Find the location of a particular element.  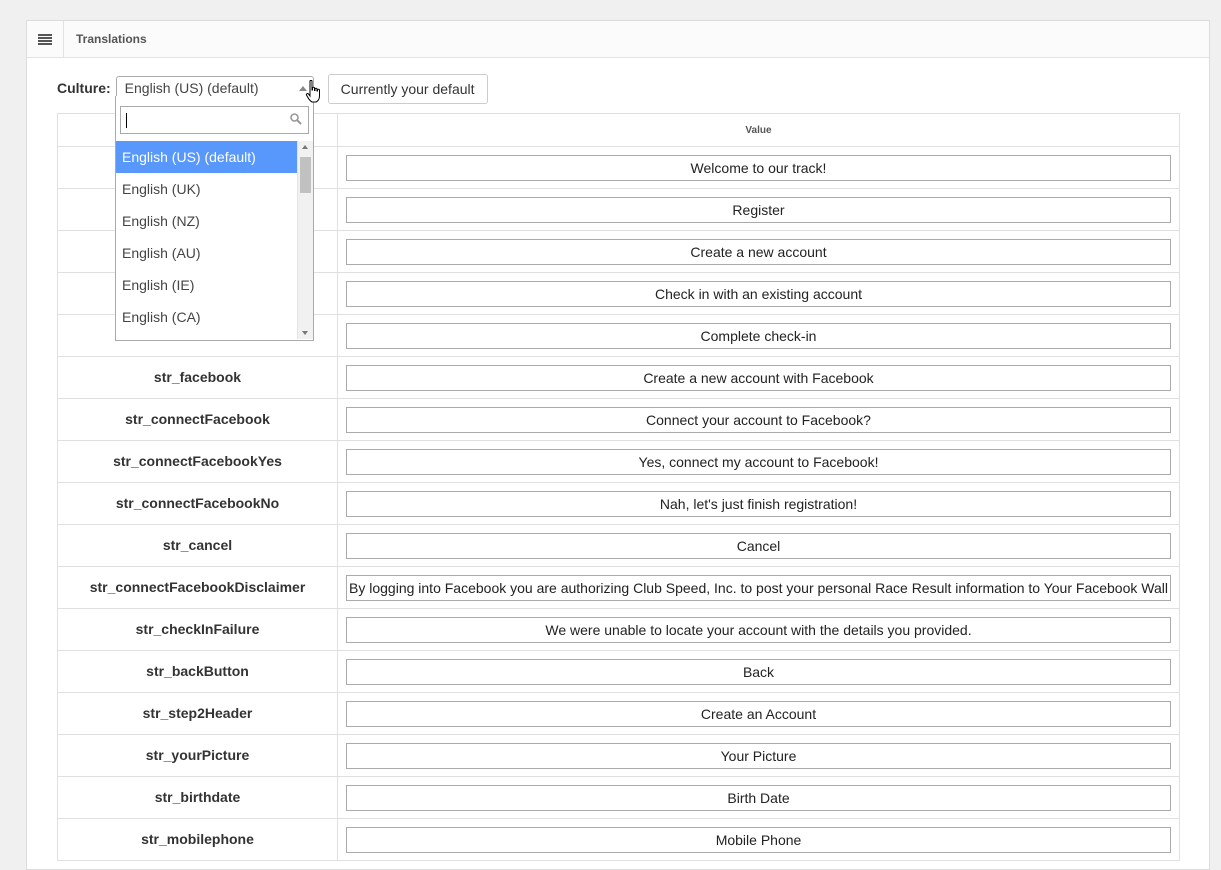

translation-key: str_connectFacebookYes is located at coordinates (197, 461).